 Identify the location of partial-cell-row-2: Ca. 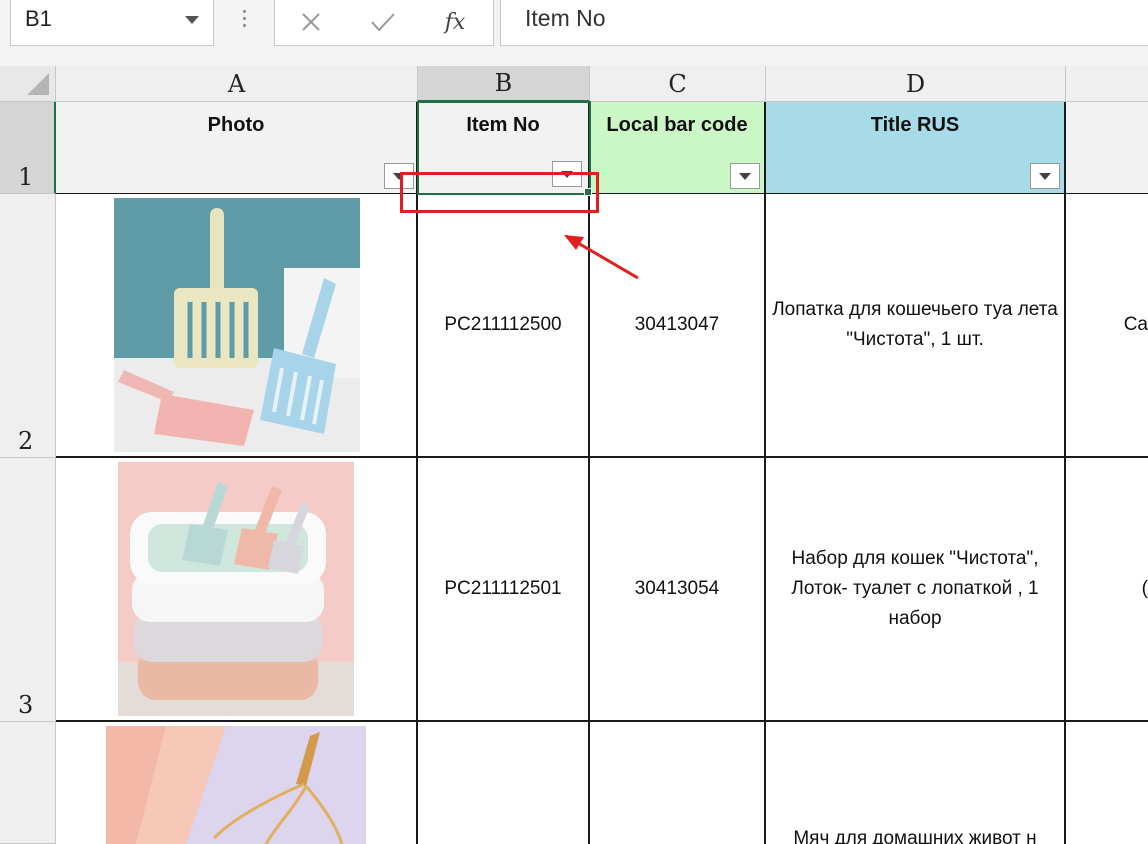
(1107, 326).